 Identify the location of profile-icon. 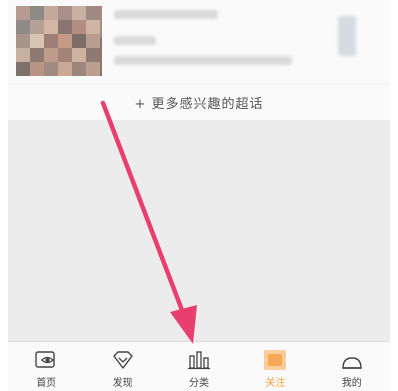
(352, 360).